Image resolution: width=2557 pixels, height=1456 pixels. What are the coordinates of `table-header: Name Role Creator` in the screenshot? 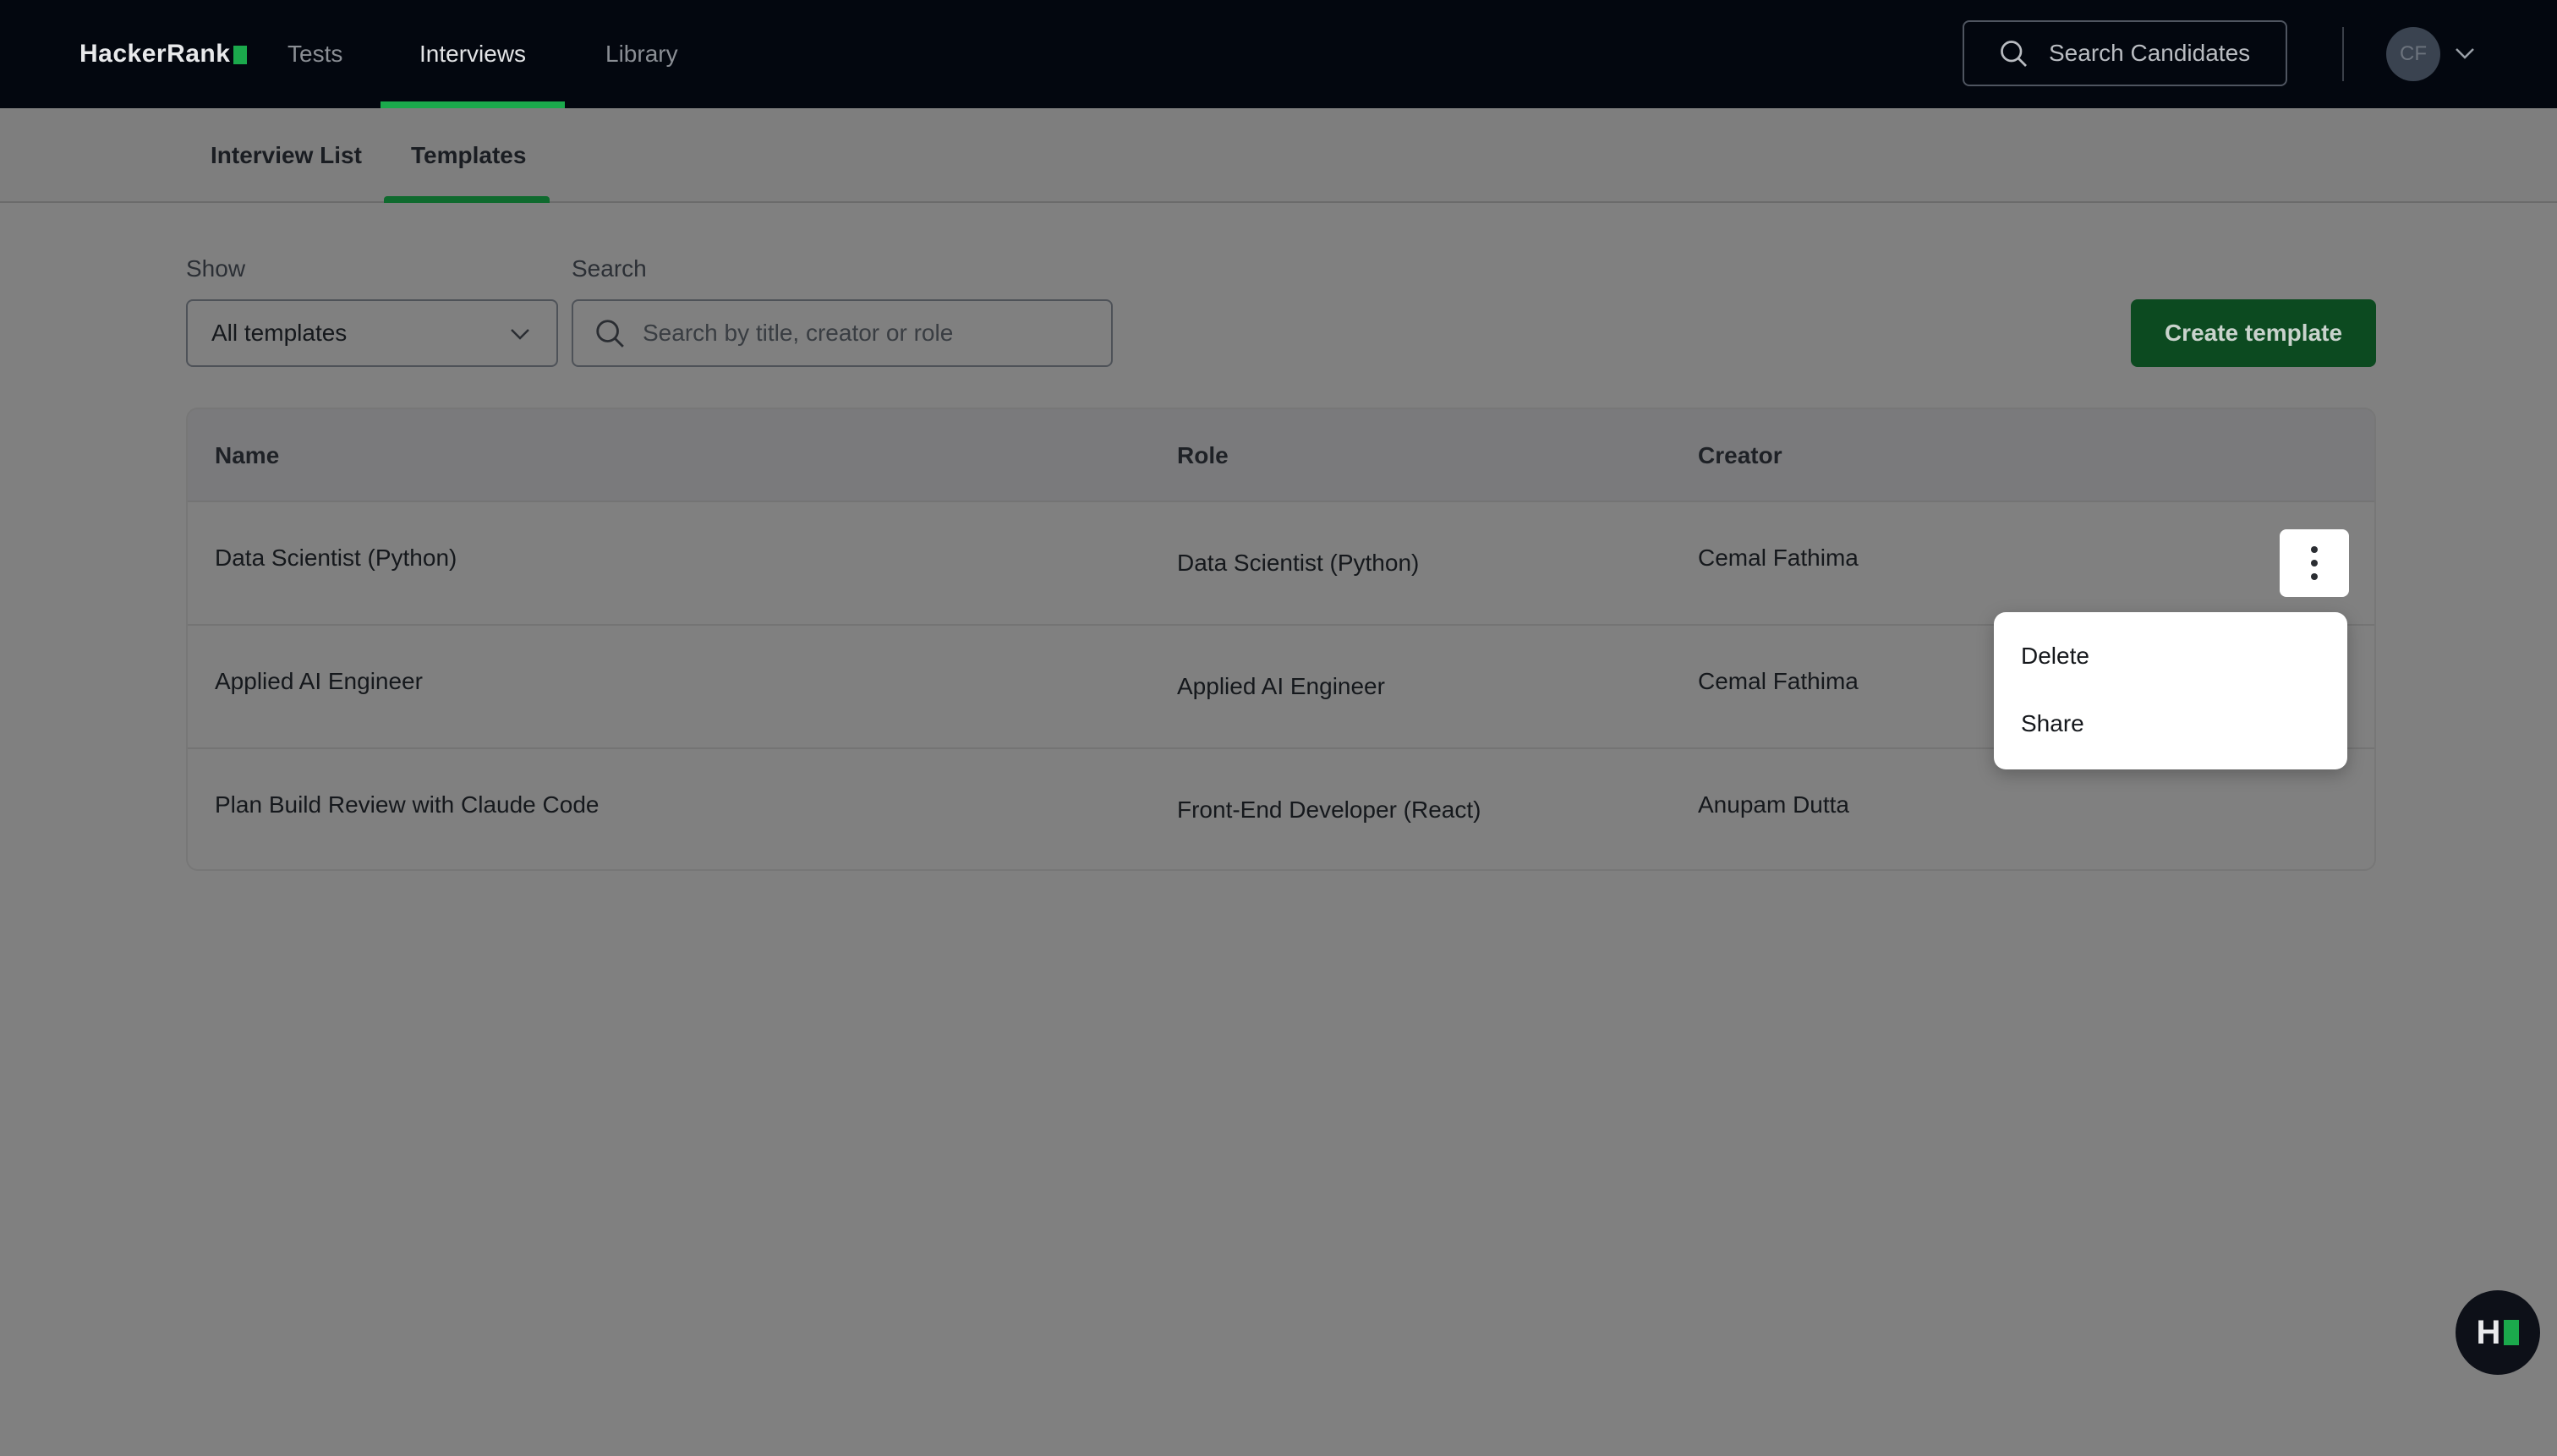 It's located at (1281, 456).